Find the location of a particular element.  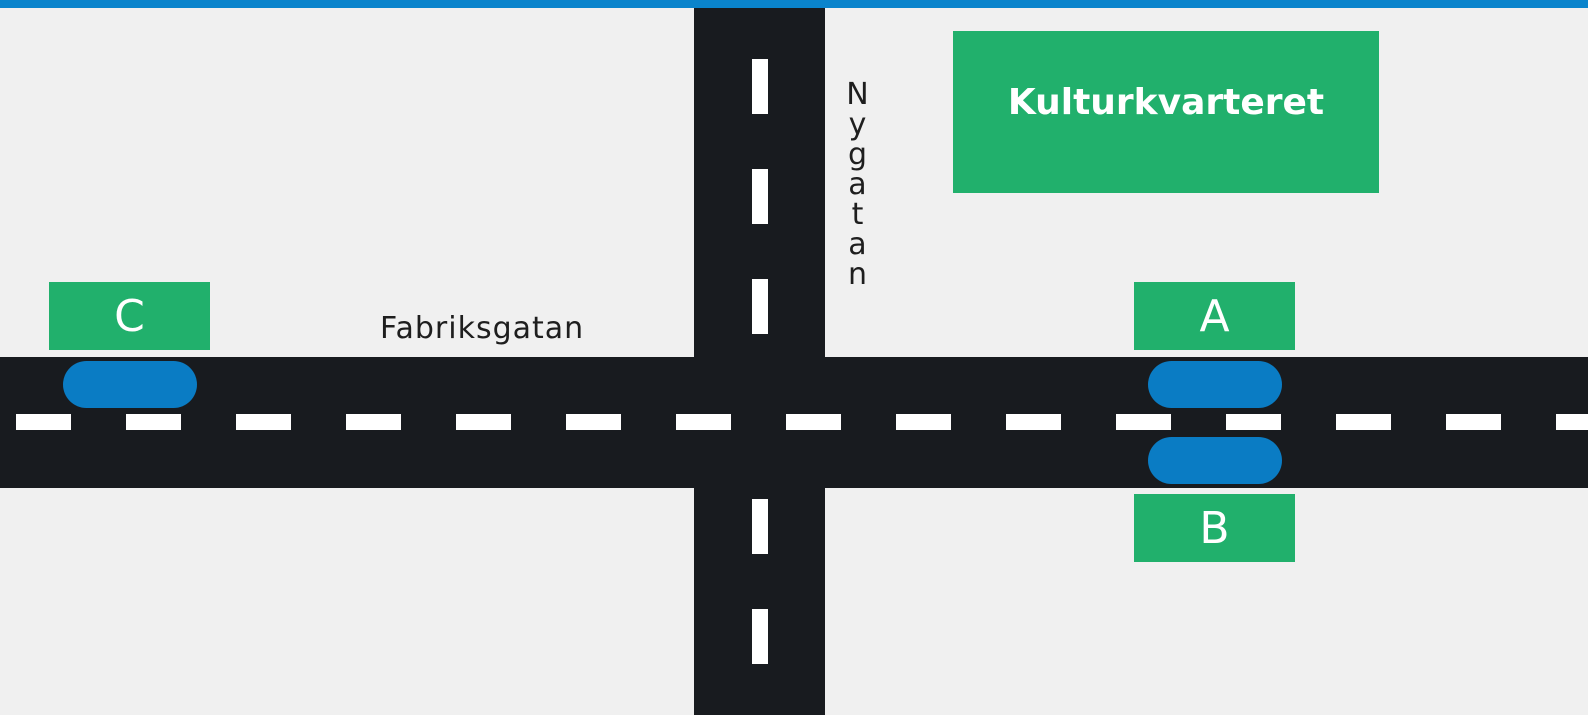

street-label-nygatan: Nygatan is located at coordinates (858, 184).